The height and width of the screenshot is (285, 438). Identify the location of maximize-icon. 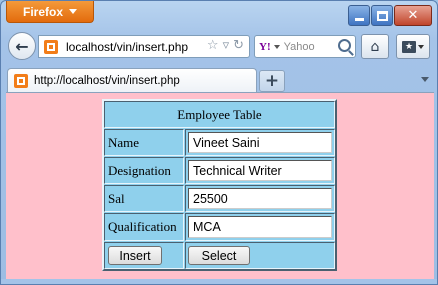
(382, 15).